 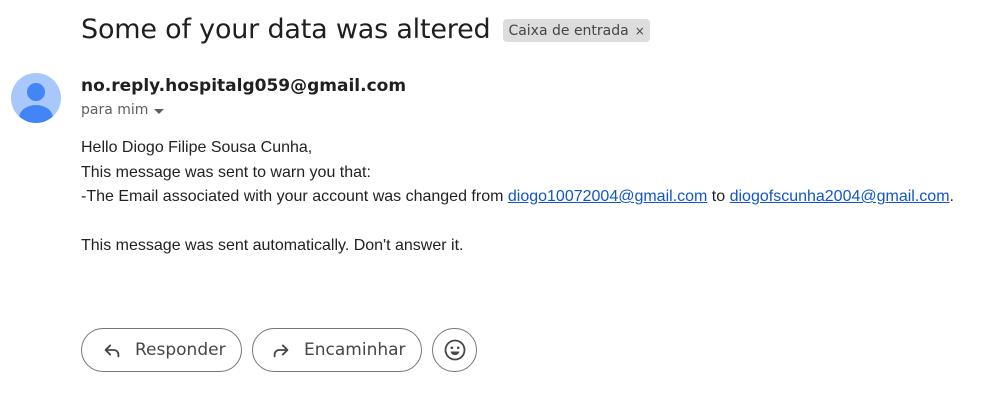 What do you see at coordinates (286, 29) in the screenshot?
I see `email-subject: Some of your data was altered` at bounding box center [286, 29].